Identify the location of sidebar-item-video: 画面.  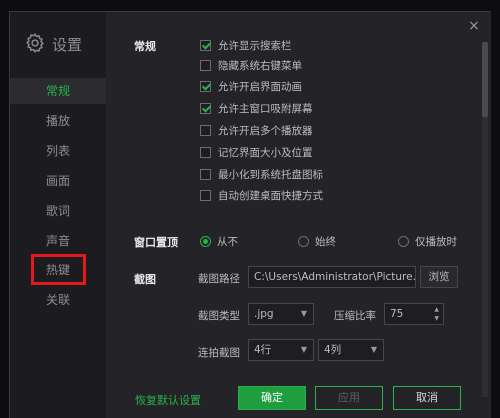
(58, 181).